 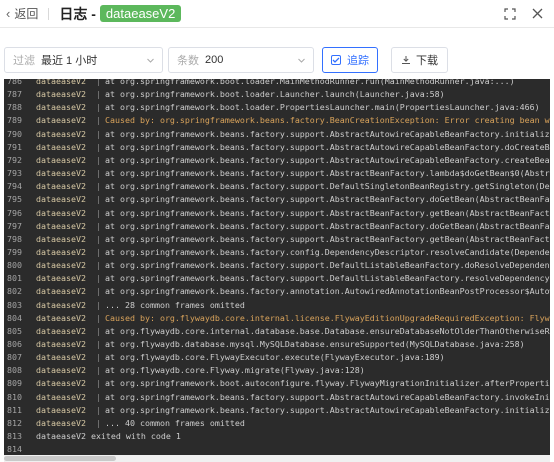 I want to click on line-number: 805, so click(x=14, y=330).